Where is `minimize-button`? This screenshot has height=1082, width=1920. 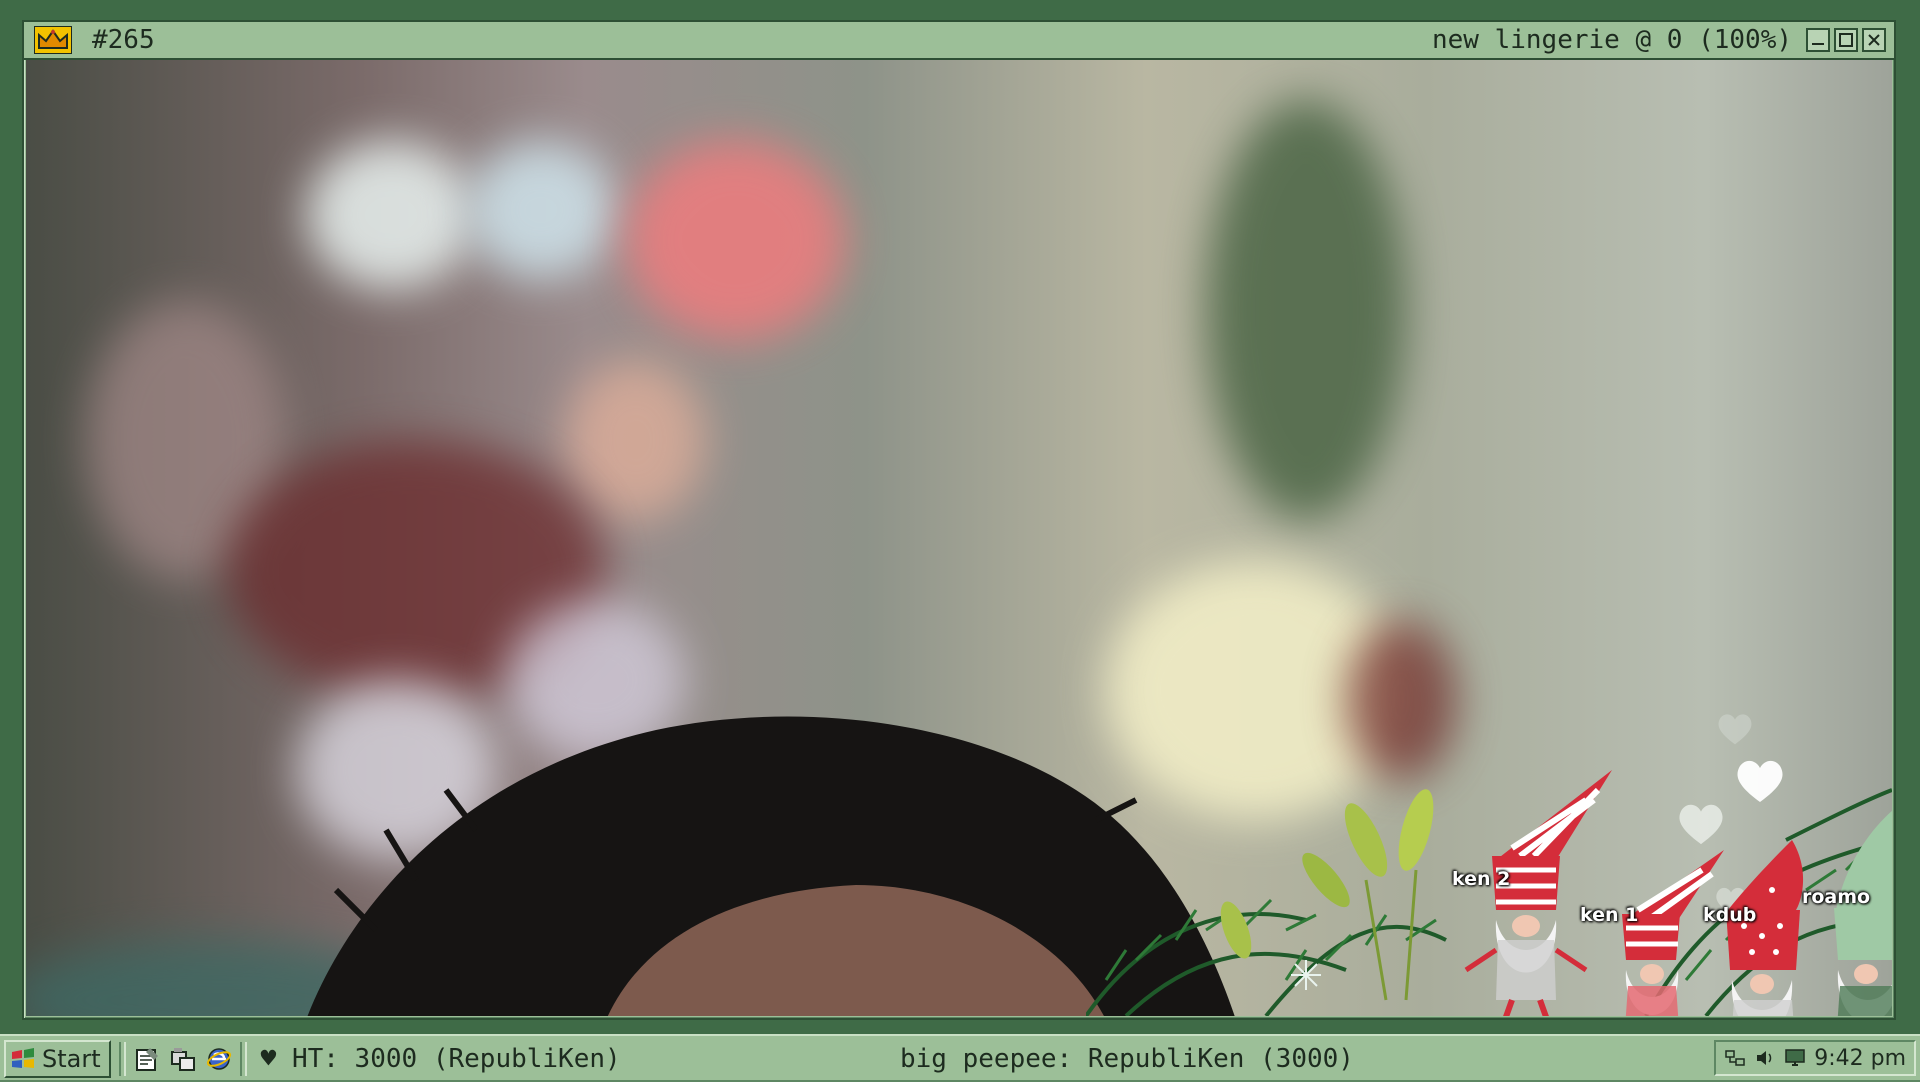 minimize-button is located at coordinates (1818, 40).